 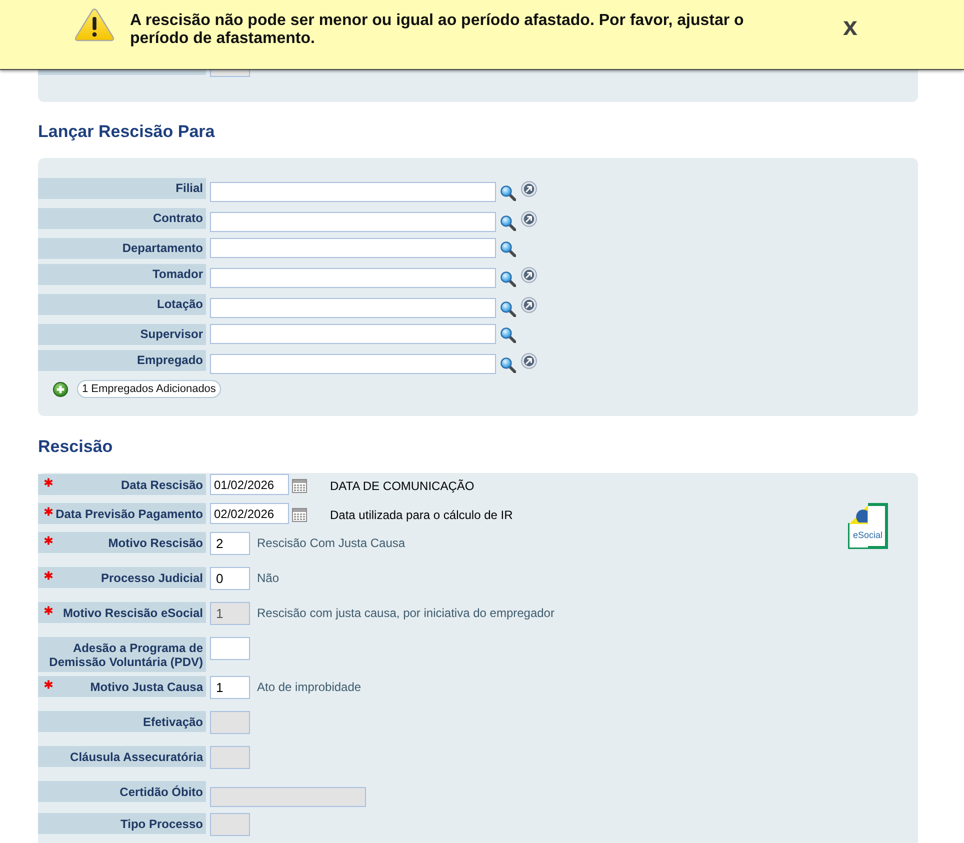 I want to click on add-icon, so click(x=60, y=389).